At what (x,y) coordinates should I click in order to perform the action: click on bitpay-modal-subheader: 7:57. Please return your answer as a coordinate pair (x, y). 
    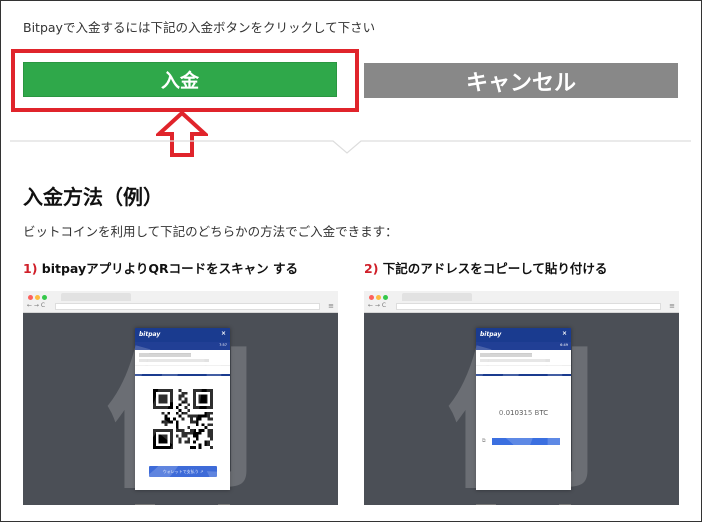
    Looking at the image, I should click on (182, 346).